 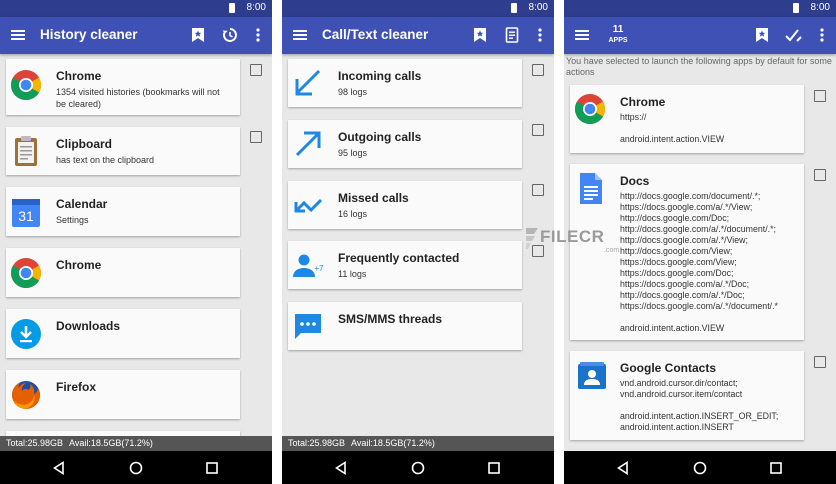 I want to click on list-item-chrome-2: Chrome, so click(x=123, y=272).